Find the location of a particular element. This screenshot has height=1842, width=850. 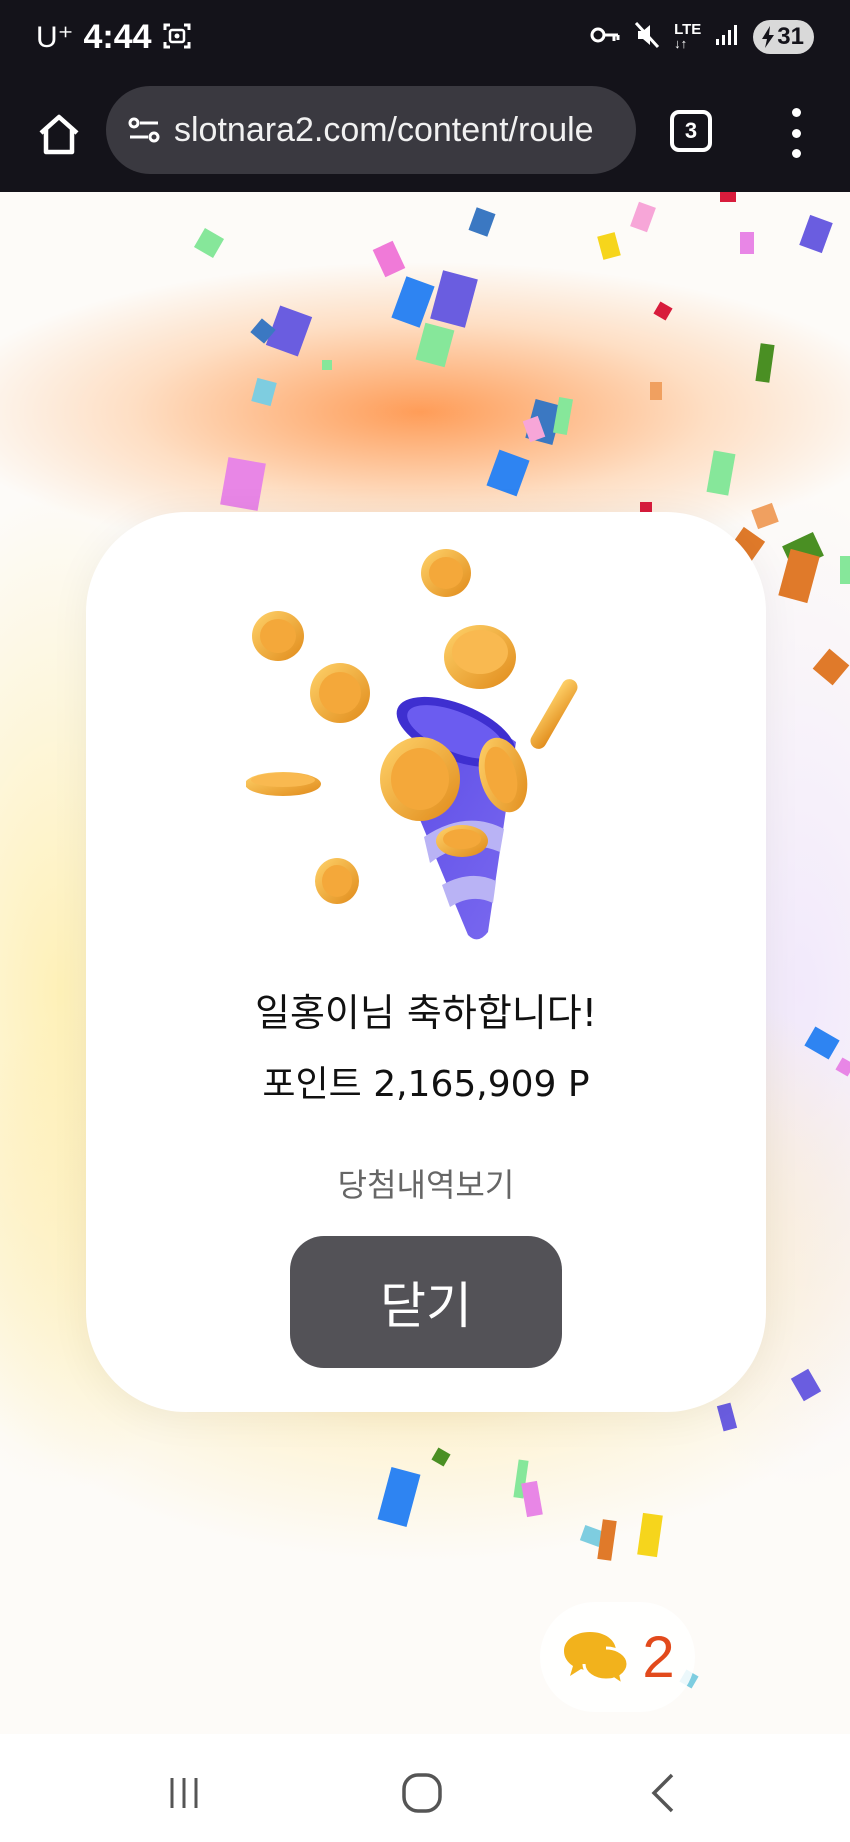

signal-icon is located at coordinates (727, 37).